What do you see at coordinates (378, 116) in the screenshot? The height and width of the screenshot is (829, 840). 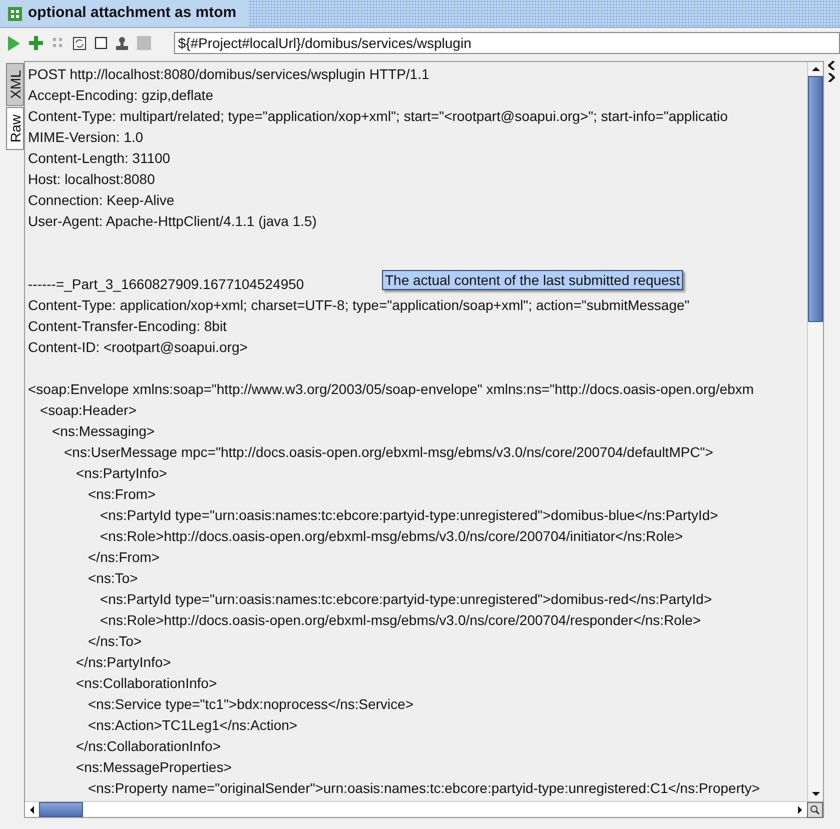 I see `code-line: Content-Type: multipart/related; type="application/xop+xml"; start="<rootpart@soapui.org>"; start-info="applicatio` at bounding box center [378, 116].